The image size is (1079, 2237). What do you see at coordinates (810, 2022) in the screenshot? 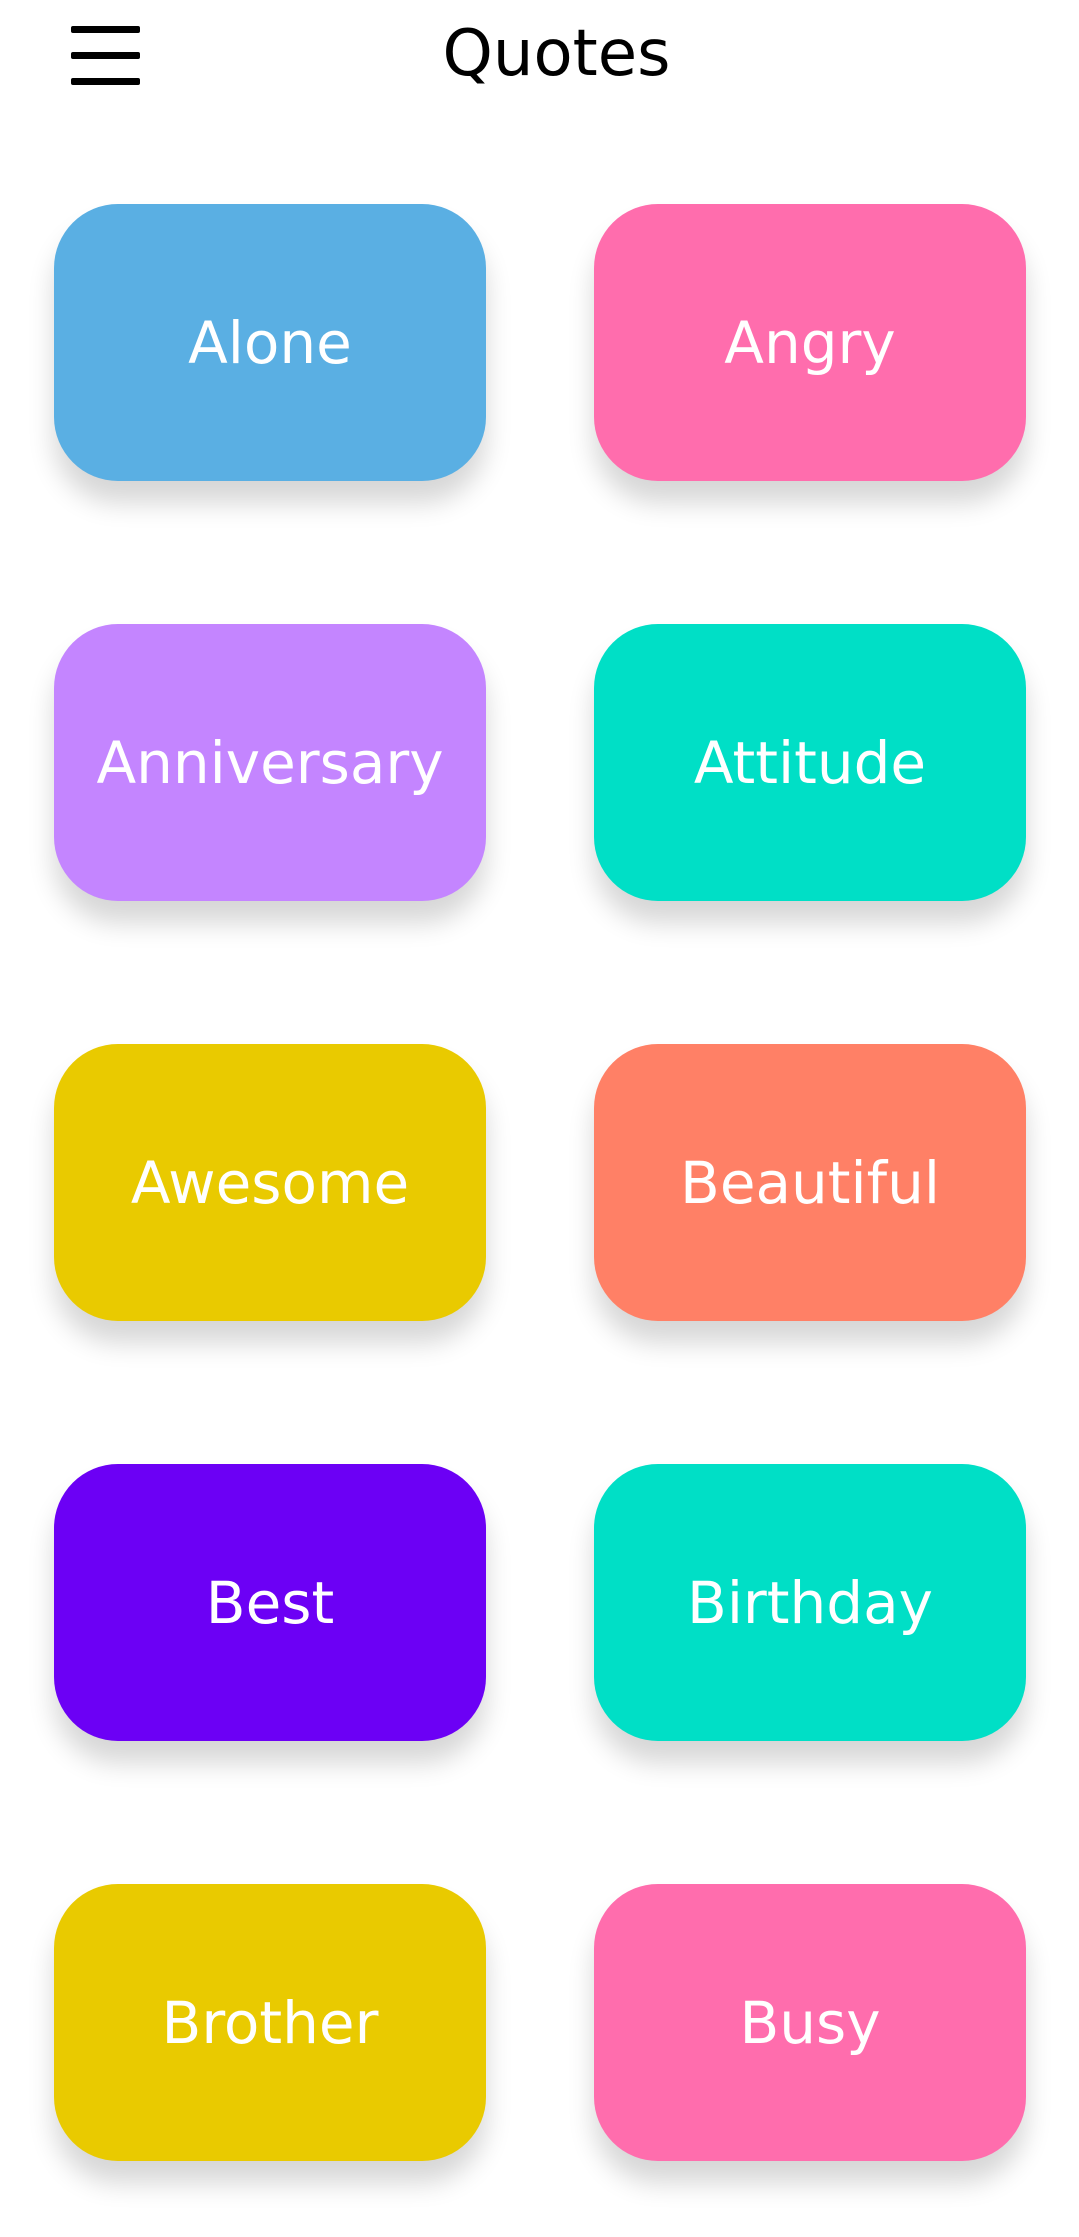
I see `category-tile-busy: Busy` at bounding box center [810, 2022].